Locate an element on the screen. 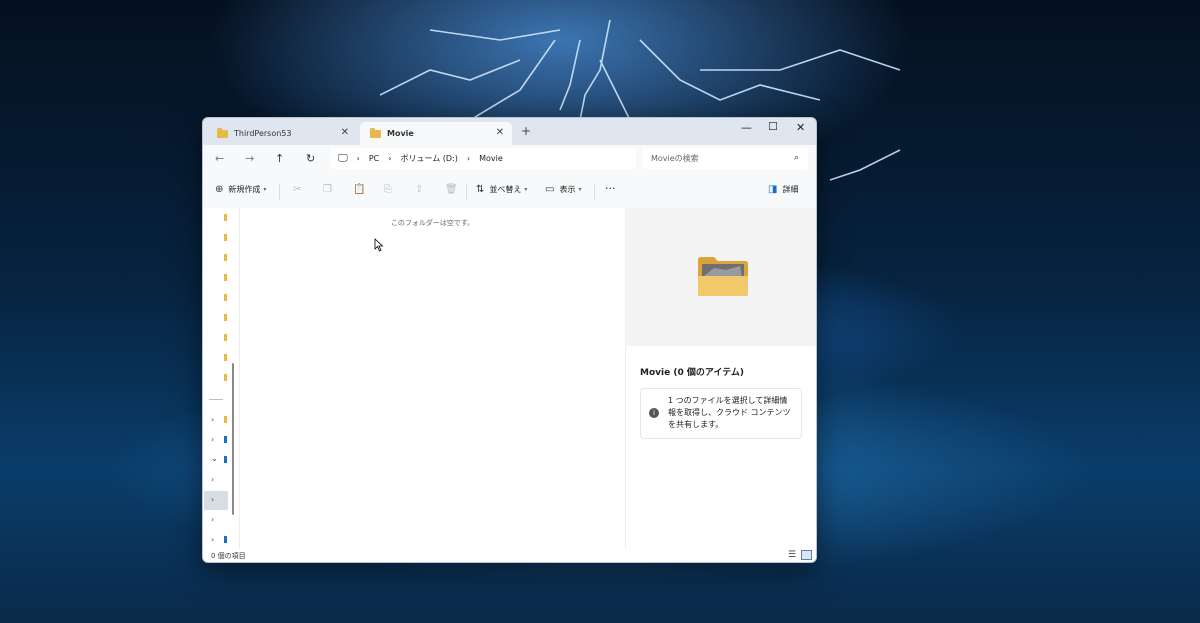 Image resolution: width=1200 pixels, height=623 pixels. add-circle-icon: ⊕ is located at coordinates (219, 189).